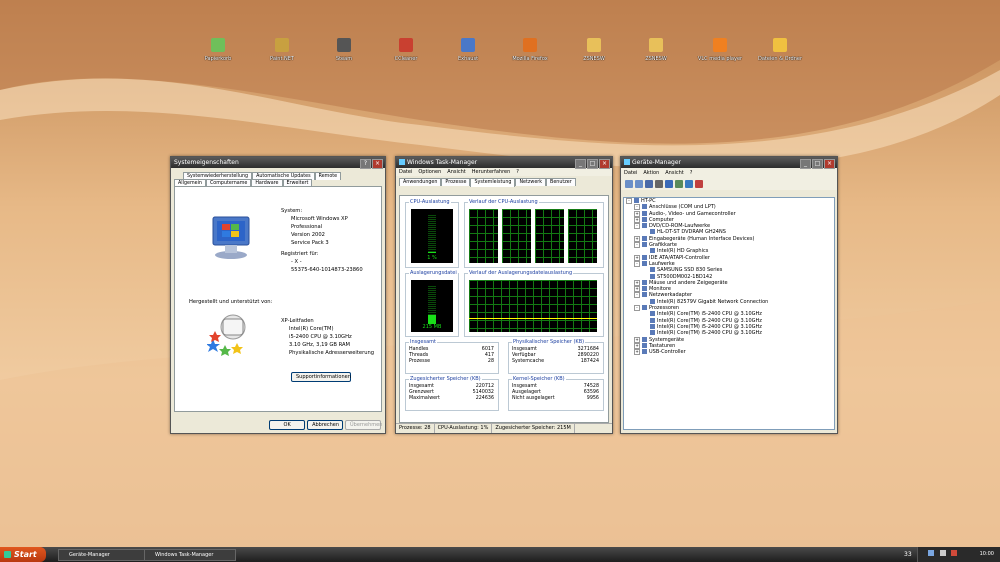 The image size is (1000, 562). I want to click on tab-systemleistung: Systemleistung, so click(493, 182).